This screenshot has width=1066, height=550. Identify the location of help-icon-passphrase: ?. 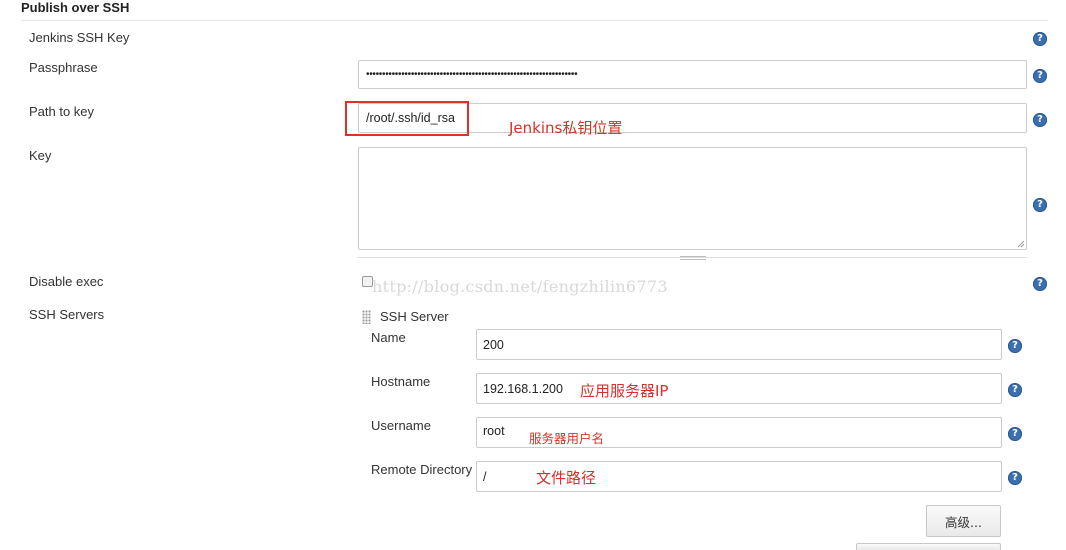
(1040, 76).